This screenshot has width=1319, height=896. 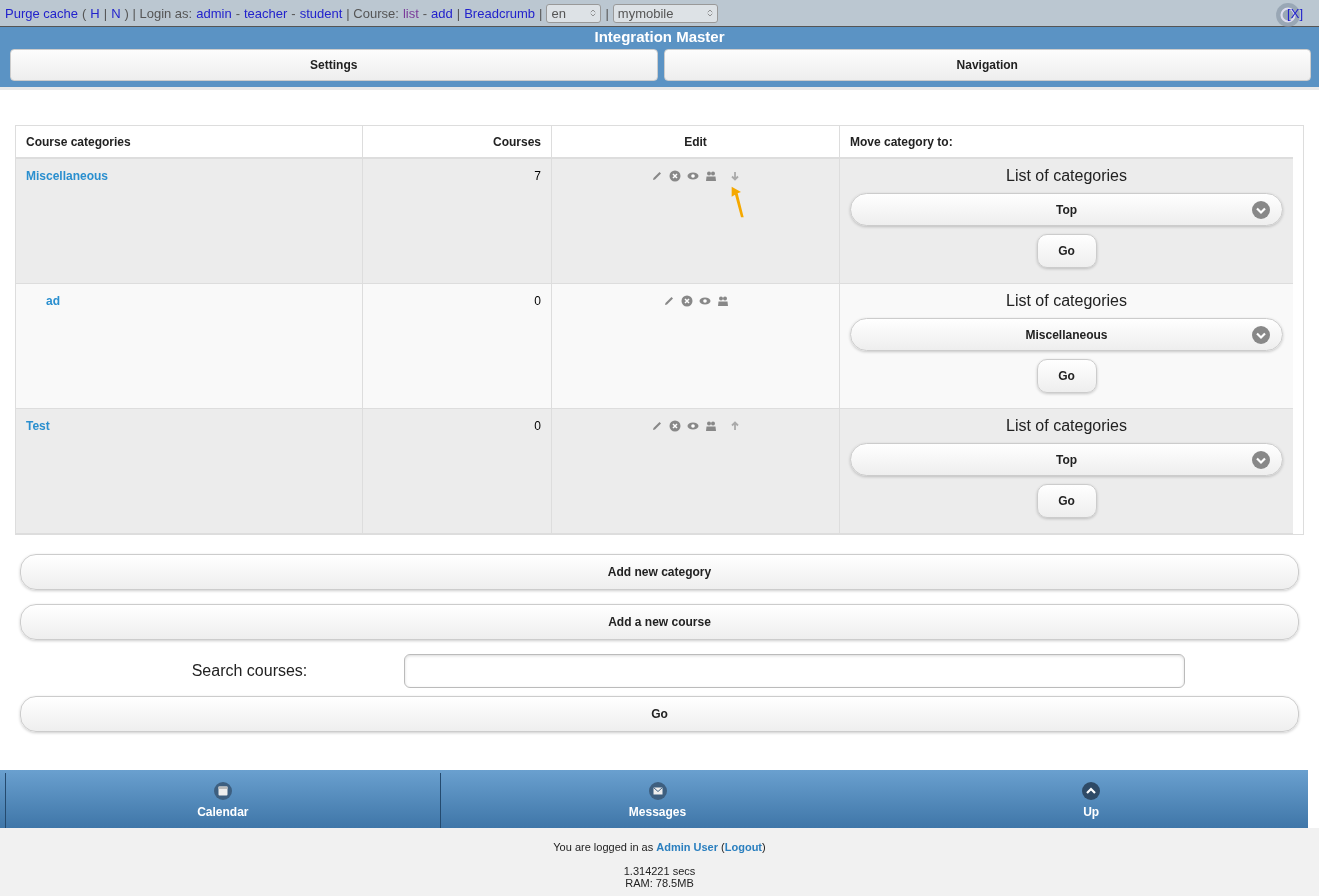 I want to click on debug-link: Purge cache, so click(x=41, y=13).